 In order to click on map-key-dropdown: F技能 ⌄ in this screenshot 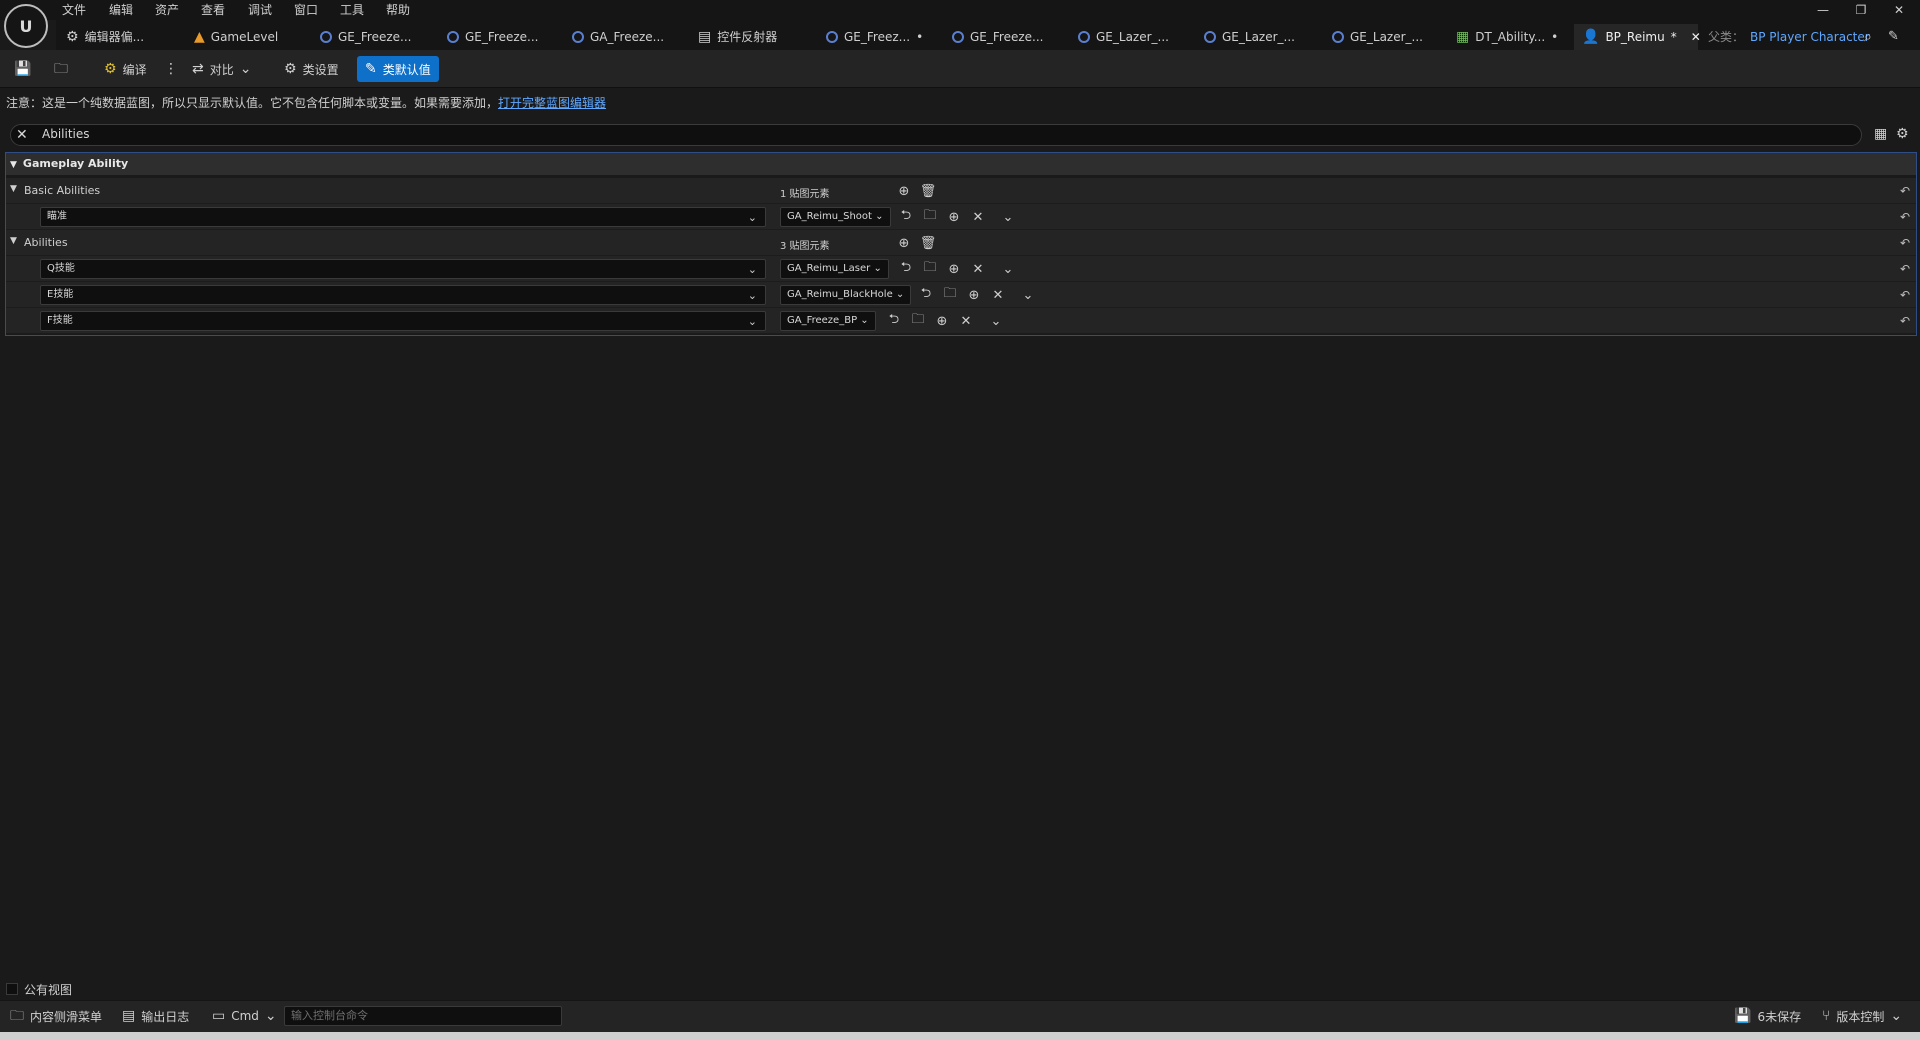, I will do `click(403, 321)`.